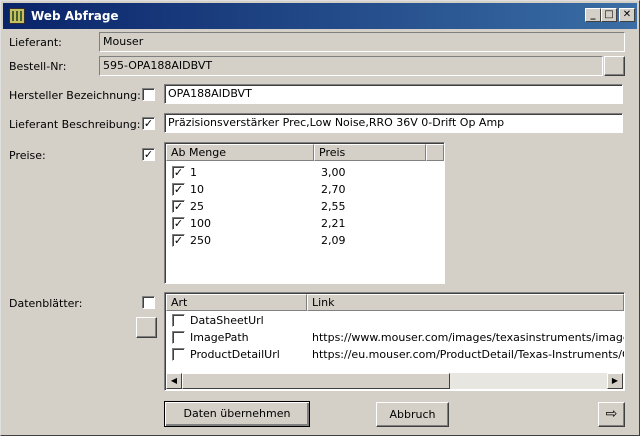 The width and height of the screenshot is (640, 436). Describe the element at coordinates (219, 337) in the screenshot. I see `art-cell: ImagePath` at that location.